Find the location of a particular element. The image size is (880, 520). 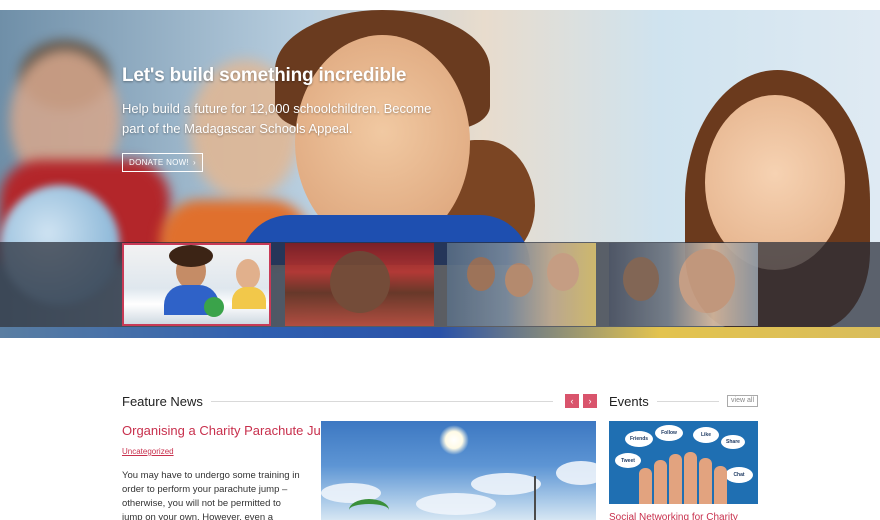

donate-now-label: DONATE NOW! is located at coordinates (159, 162).